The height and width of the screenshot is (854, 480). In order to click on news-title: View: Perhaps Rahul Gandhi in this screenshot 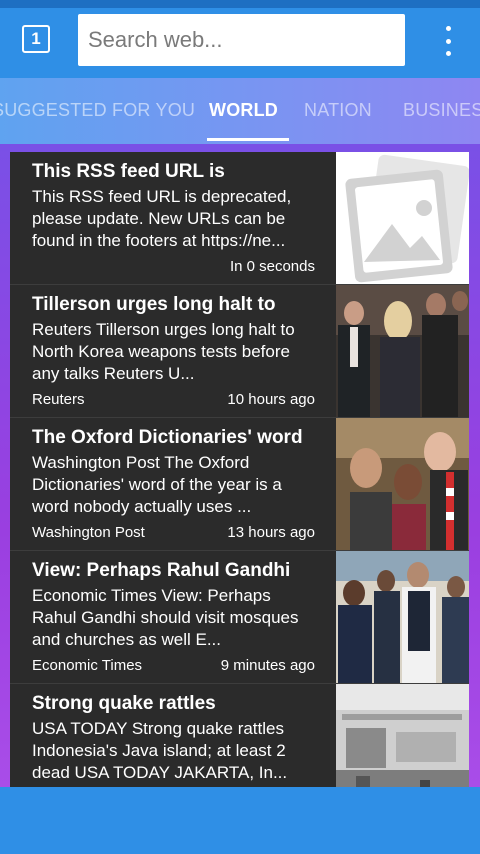, I will do `click(161, 570)`.